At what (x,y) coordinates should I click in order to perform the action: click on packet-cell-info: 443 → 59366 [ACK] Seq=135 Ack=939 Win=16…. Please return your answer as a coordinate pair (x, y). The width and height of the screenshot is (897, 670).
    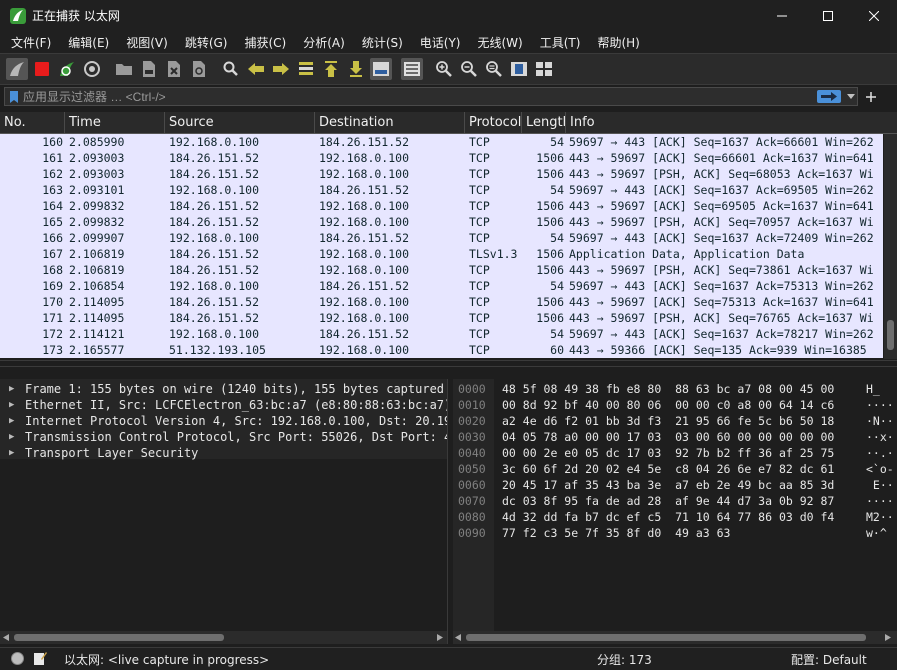
    Looking at the image, I should click on (718, 350).